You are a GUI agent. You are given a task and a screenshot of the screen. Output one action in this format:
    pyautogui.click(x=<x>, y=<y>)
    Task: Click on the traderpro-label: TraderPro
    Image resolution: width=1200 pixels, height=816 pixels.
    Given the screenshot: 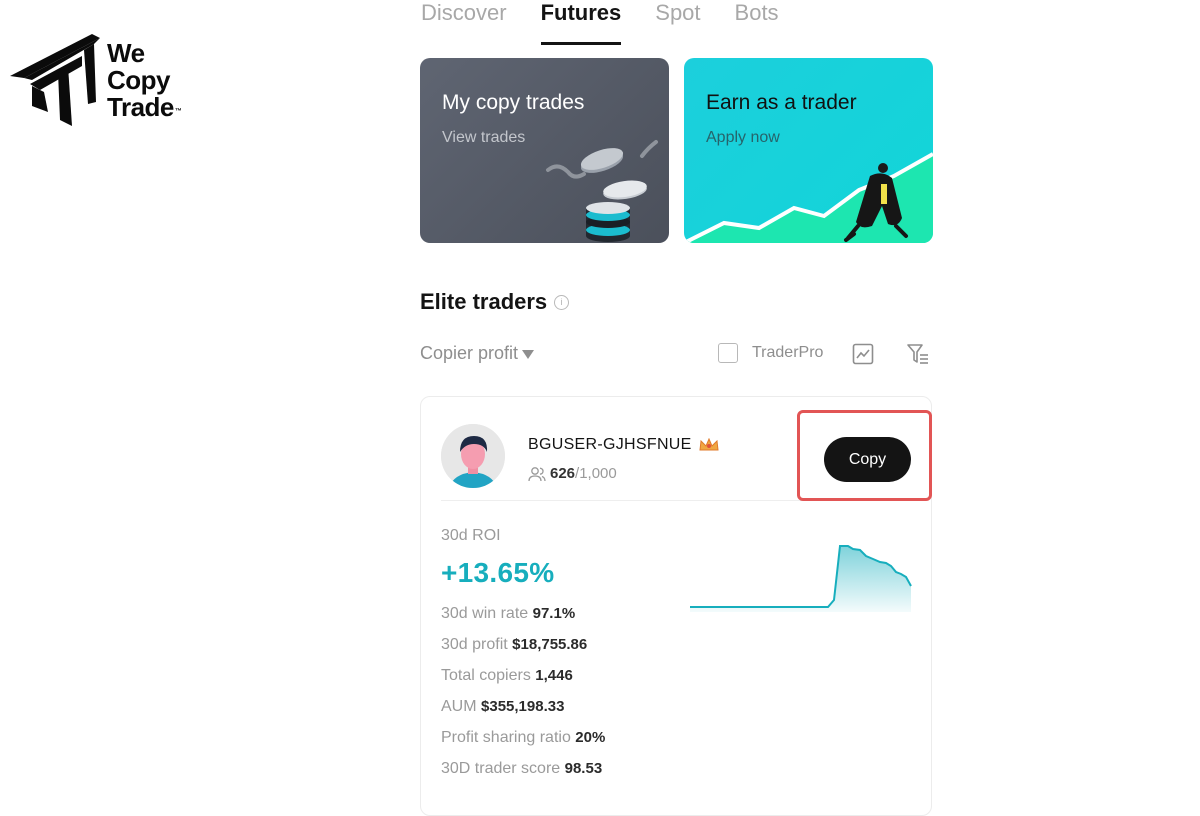 What is the action you would take?
    pyautogui.click(x=788, y=352)
    